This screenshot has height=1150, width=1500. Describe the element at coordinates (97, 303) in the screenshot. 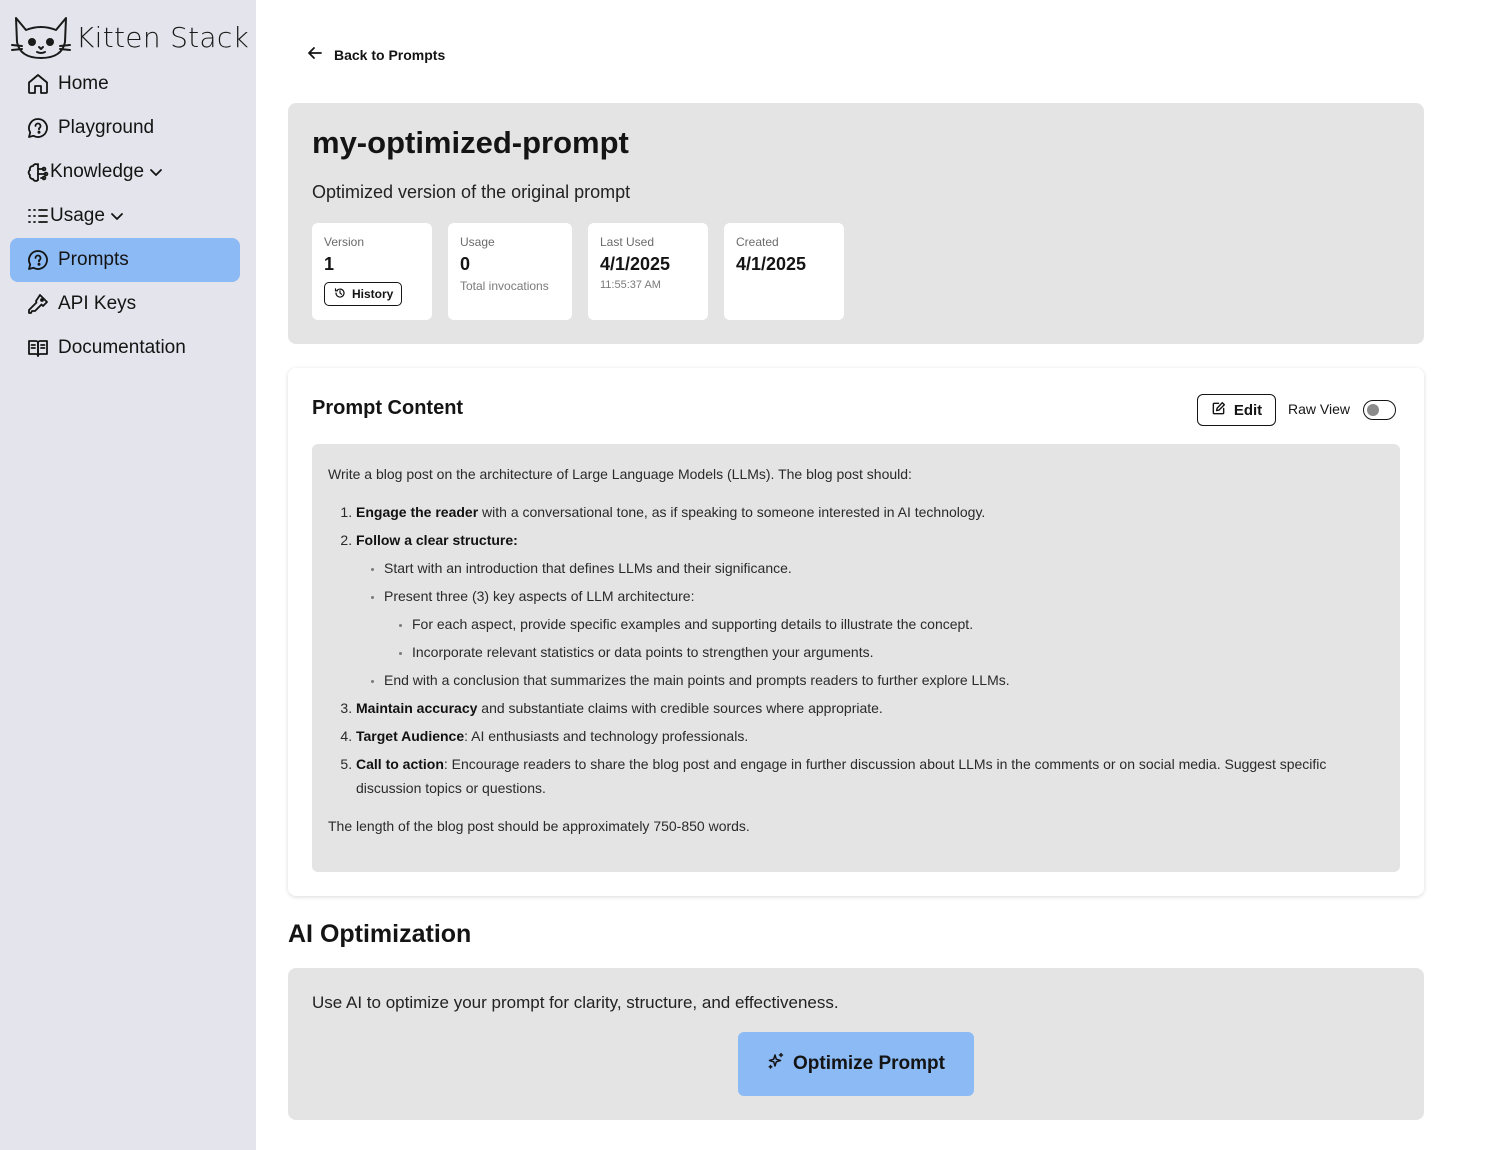

I see `sidebar-item-label: API Keys` at that location.